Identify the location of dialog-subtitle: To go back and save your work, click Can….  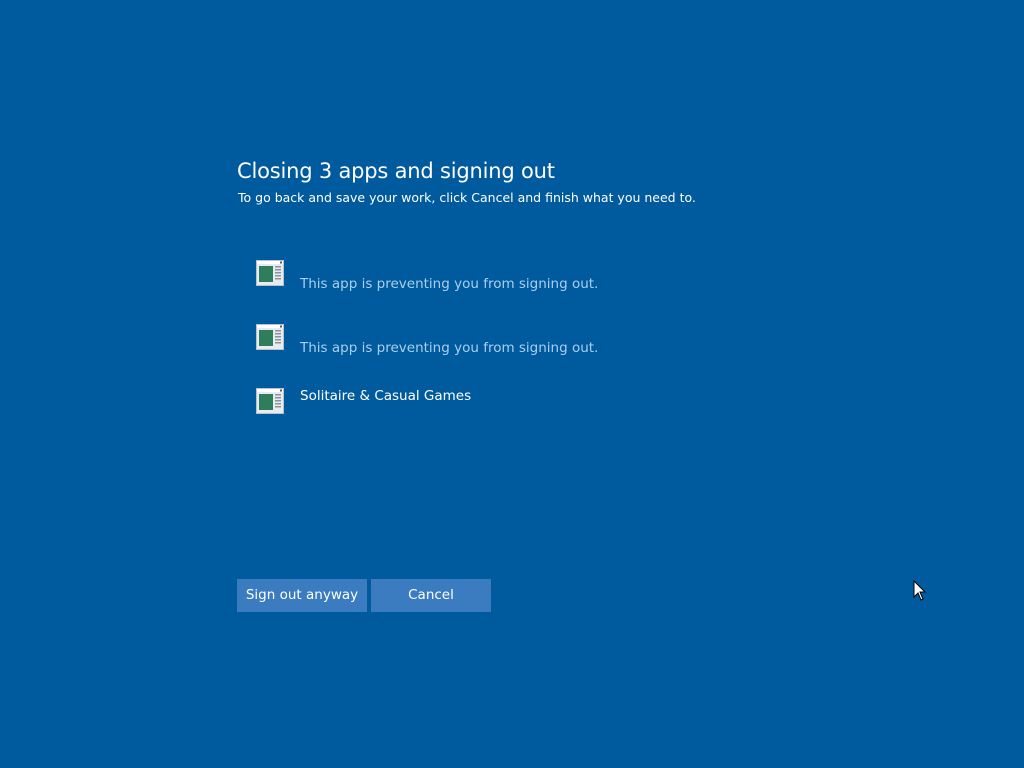
(467, 197).